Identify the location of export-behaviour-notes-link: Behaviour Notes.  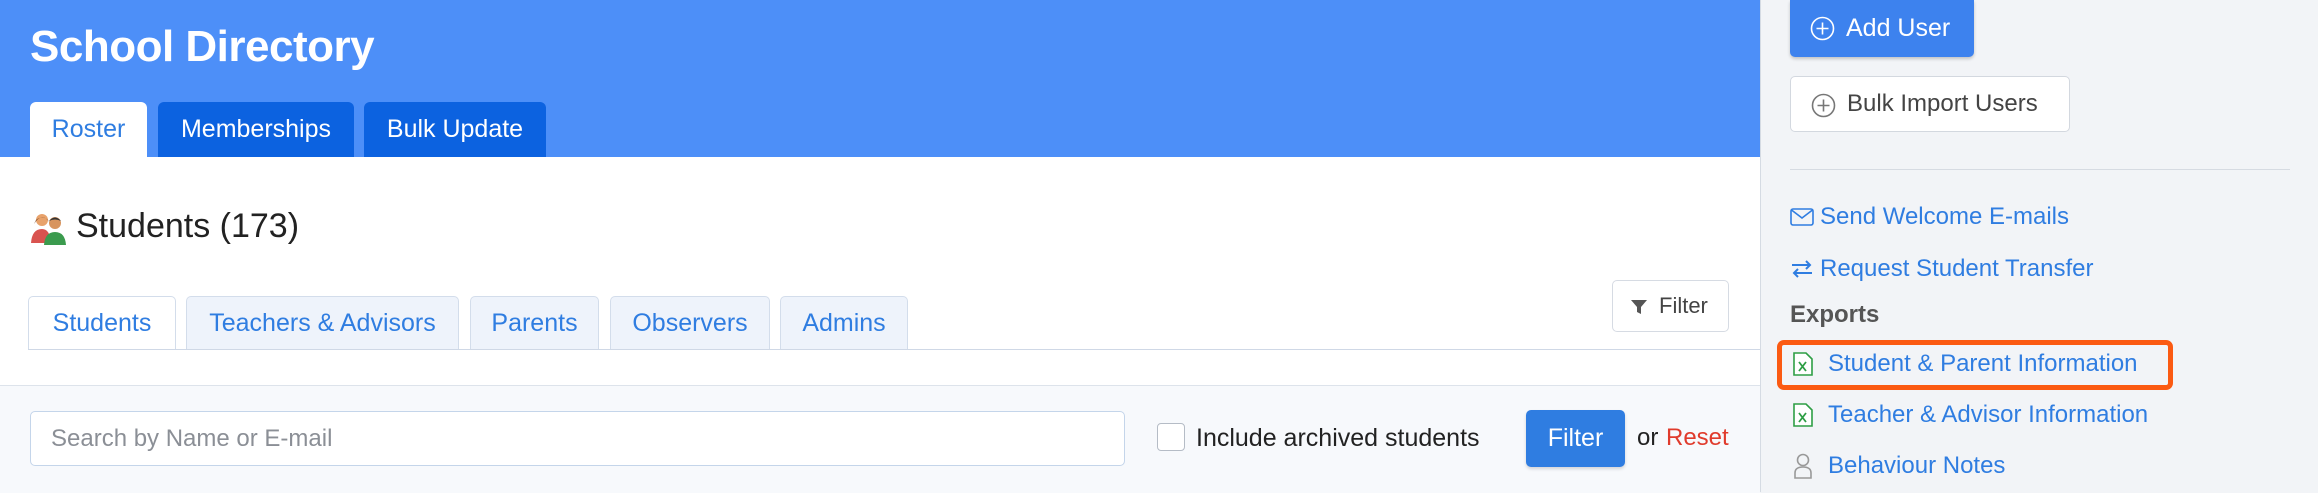
(1940, 466).